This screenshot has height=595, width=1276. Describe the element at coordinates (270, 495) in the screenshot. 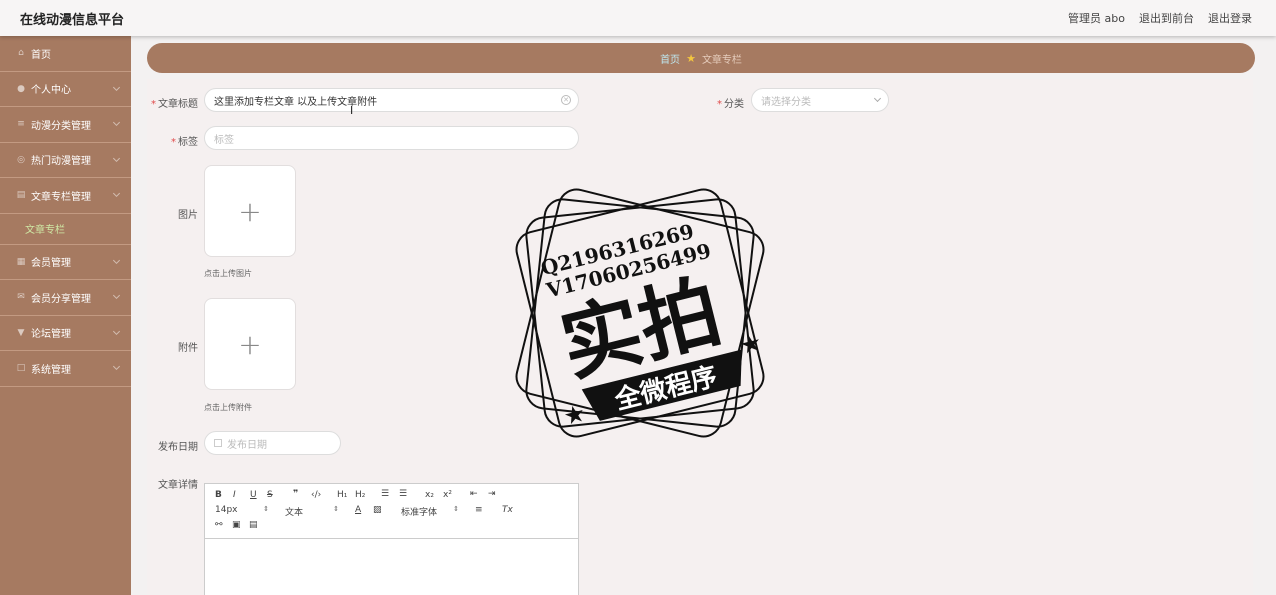

I see `strikethrough-icon: S` at that location.